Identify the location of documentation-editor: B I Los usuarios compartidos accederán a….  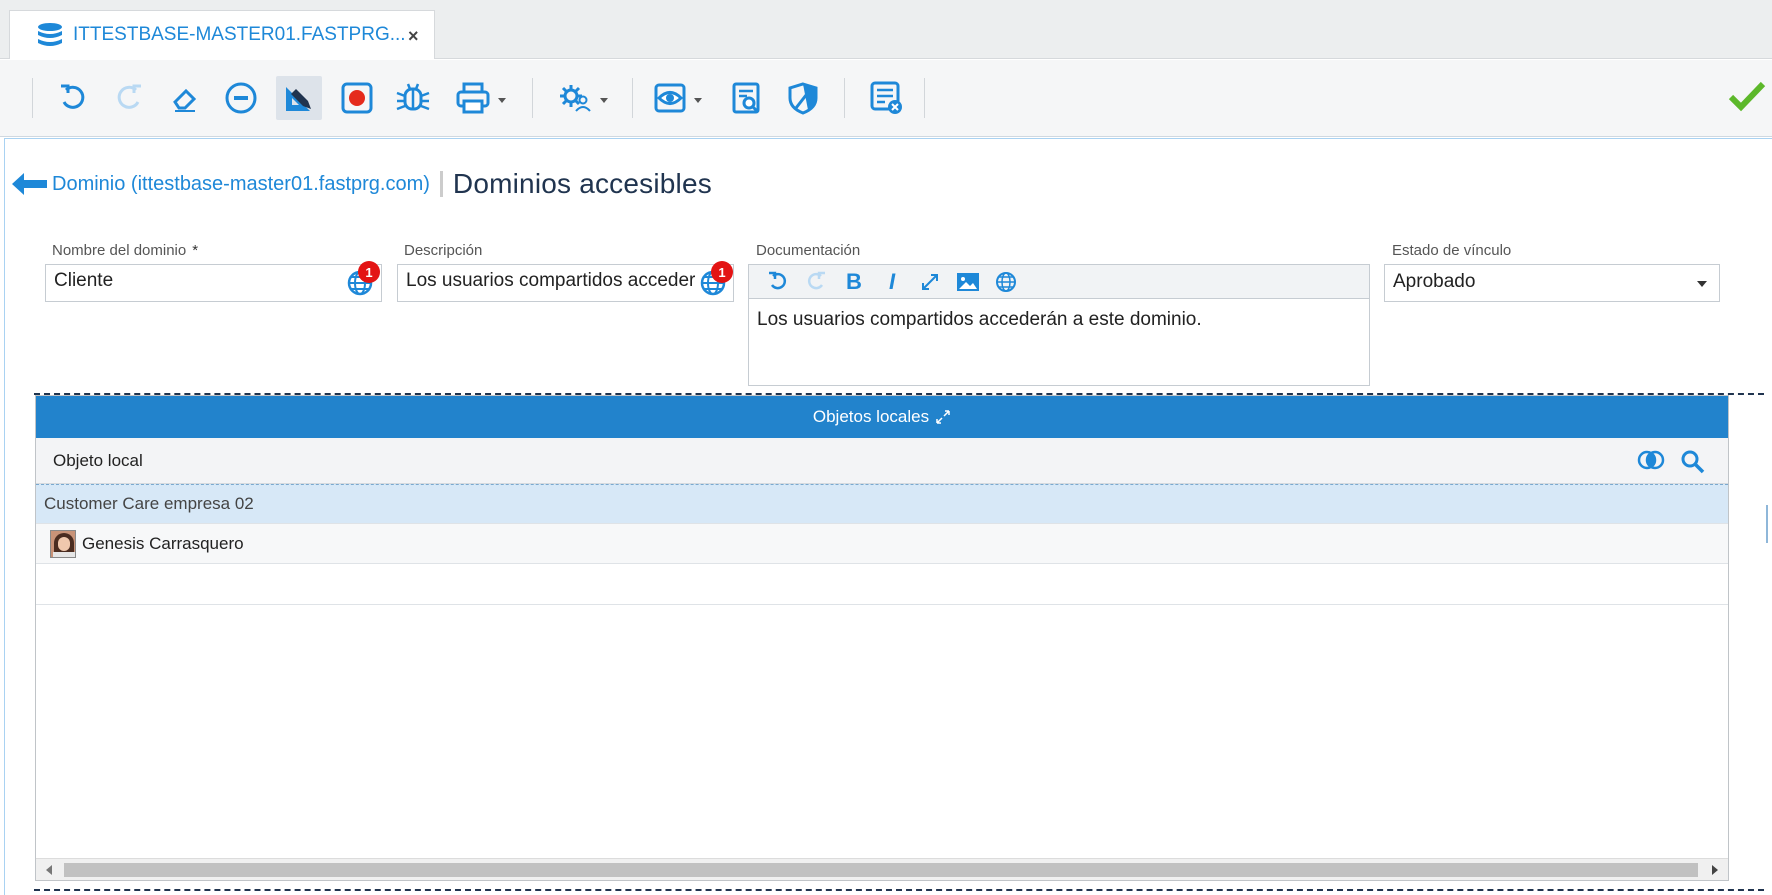
(1059, 325).